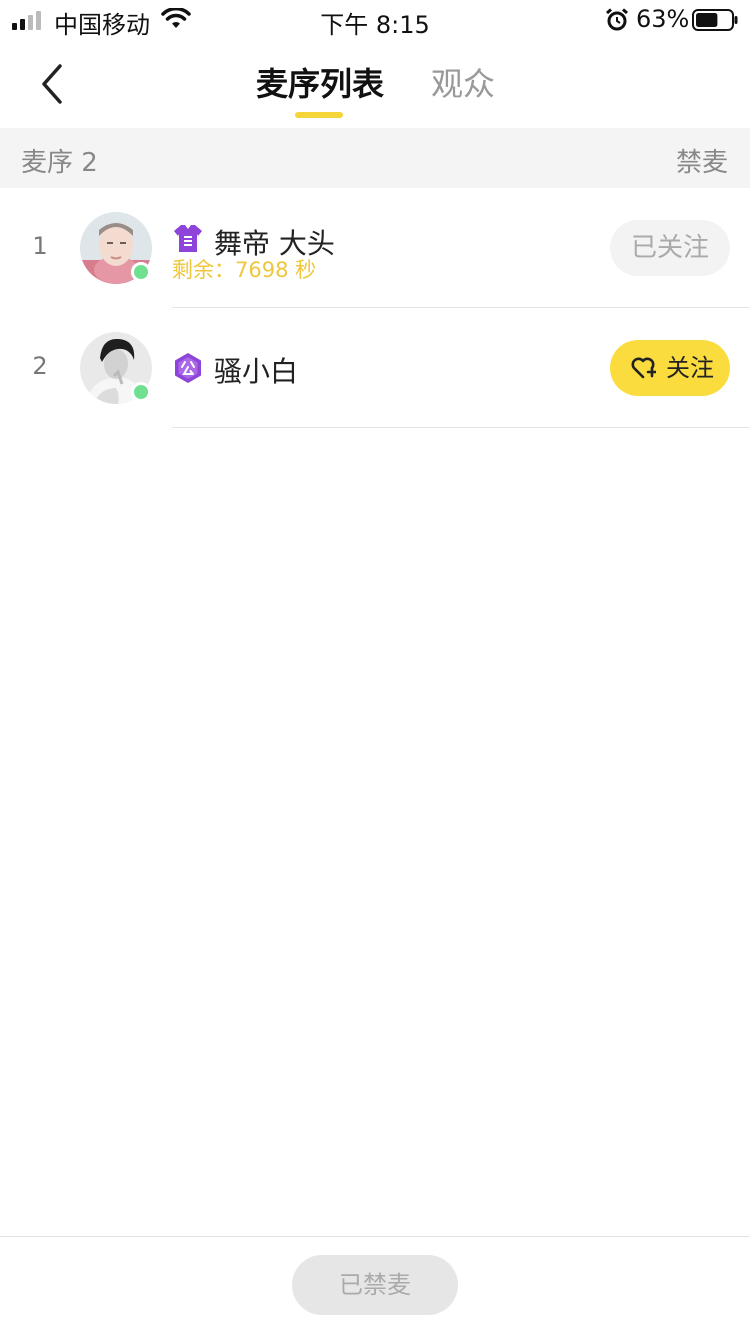 The width and height of the screenshot is (750, 1334). I want to click on queue-row: 2 骚小白 关注, so click(375, 368).